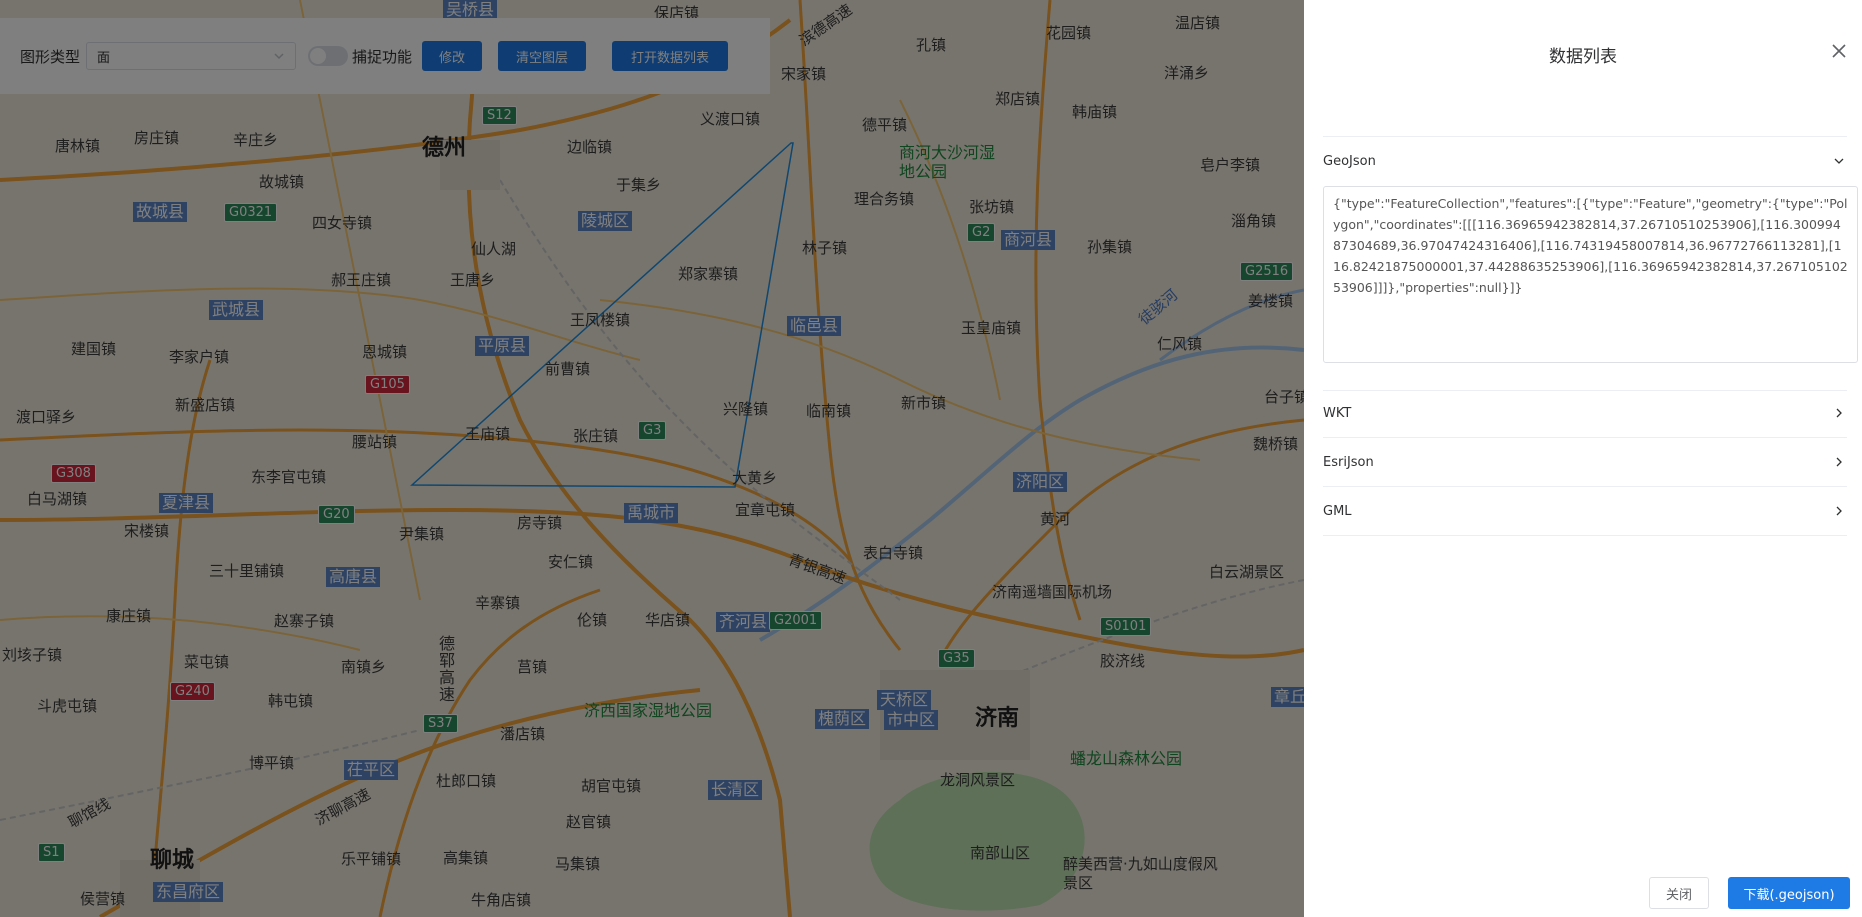 The width and height of the screenshot is (1862, 917). I want to click on download-geojson-button: 下载(.geojson), so click(1789, 893).